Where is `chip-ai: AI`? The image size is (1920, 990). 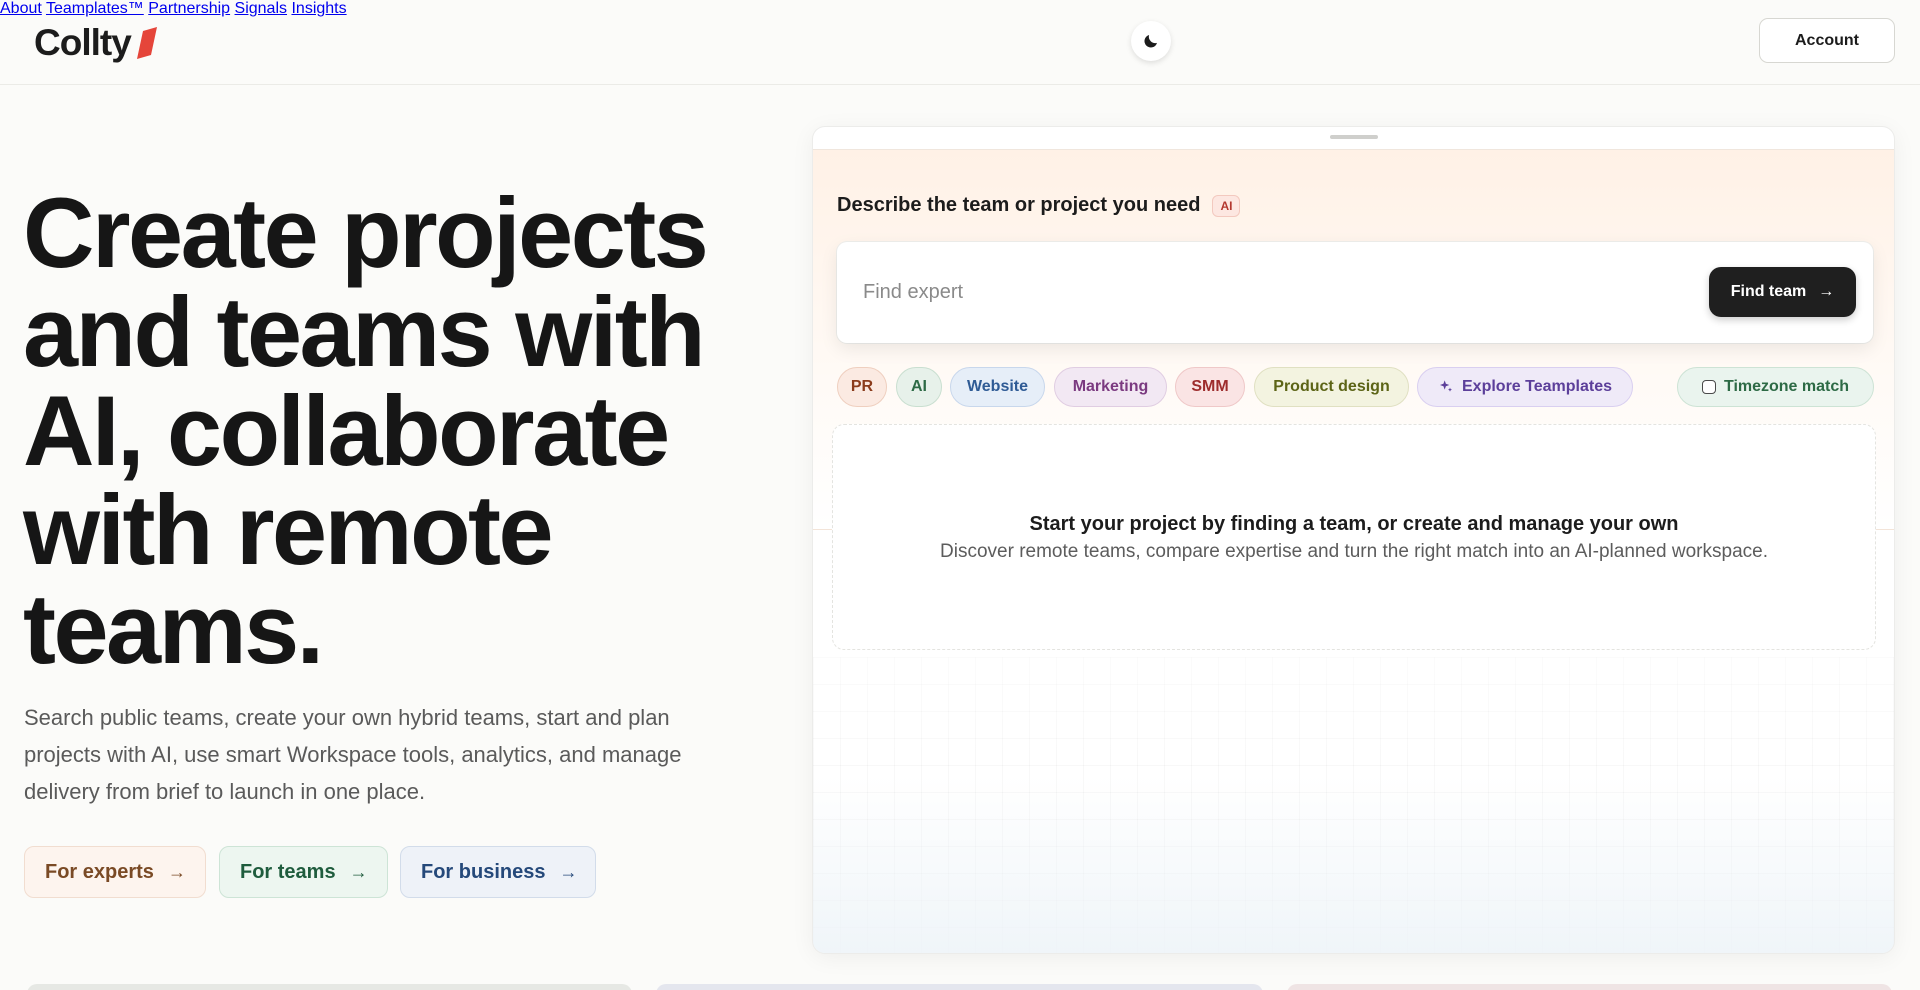
chip-ai: AI is located at coordinates (919, 387).